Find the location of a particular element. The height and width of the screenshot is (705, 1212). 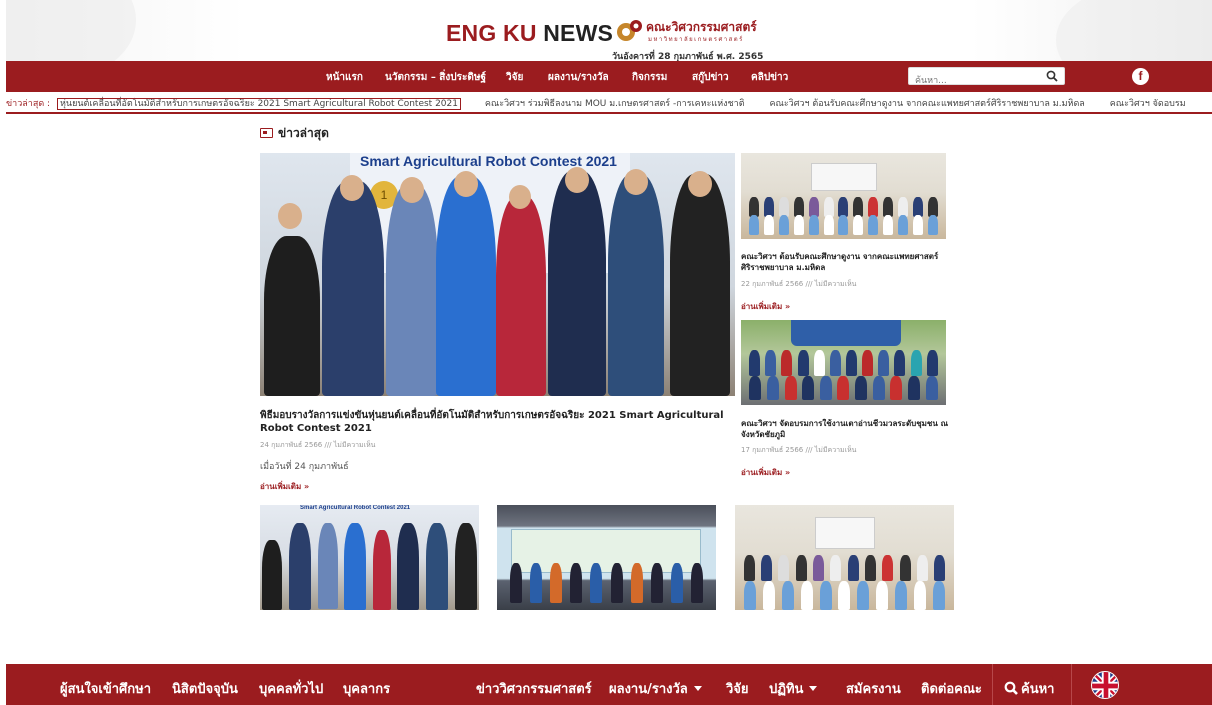

side-card-meta: 17 กุมภาพันธ์ 2566 /// ไม่มีความเห็น is located at coordinates (799, 450).